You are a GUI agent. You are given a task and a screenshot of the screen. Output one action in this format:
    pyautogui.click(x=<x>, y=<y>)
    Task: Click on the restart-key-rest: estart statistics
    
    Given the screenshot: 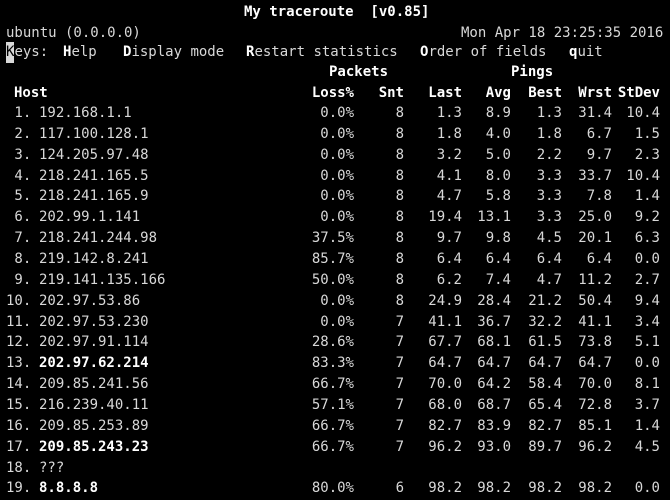 What is the action you would take?
    pyautogui.click(x=326, y=52)
    